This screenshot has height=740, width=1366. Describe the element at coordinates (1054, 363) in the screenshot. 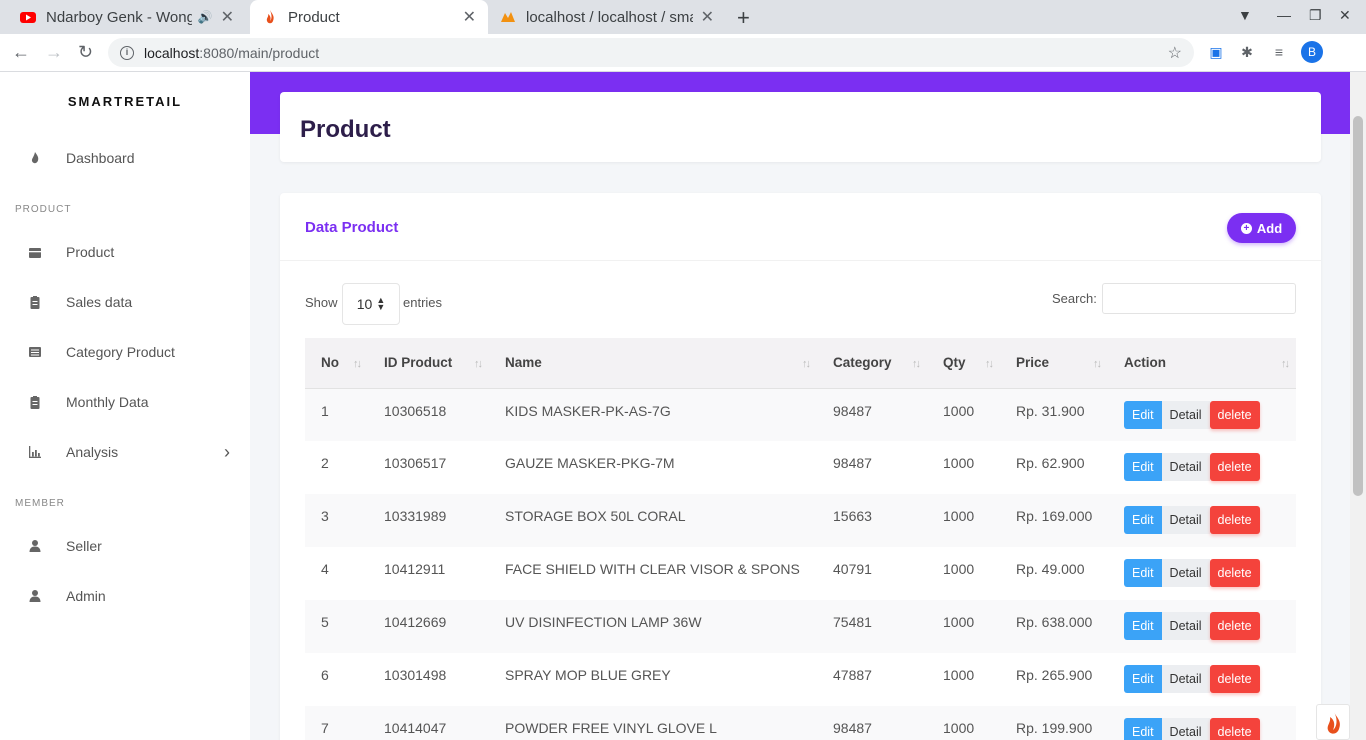

I see `column-header-price: Price ↑↓` at that location.